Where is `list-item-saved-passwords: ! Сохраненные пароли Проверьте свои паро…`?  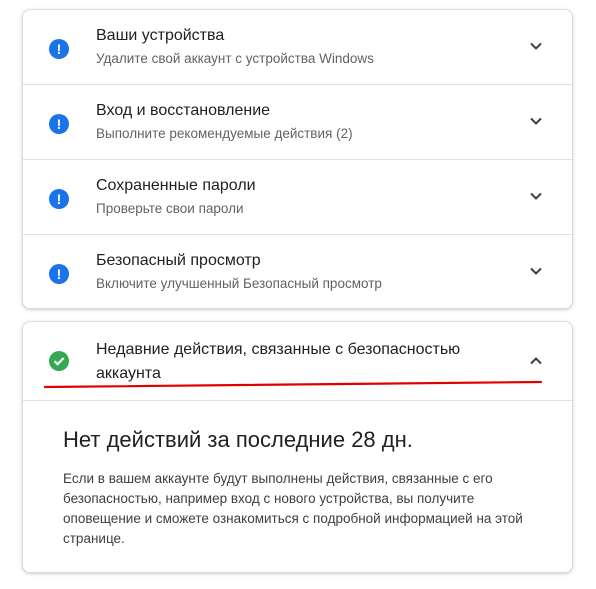
list-item-saved-passwords: ! Сохраненные пароли Проверьте свои паро… is located at coordinates (297, 197).